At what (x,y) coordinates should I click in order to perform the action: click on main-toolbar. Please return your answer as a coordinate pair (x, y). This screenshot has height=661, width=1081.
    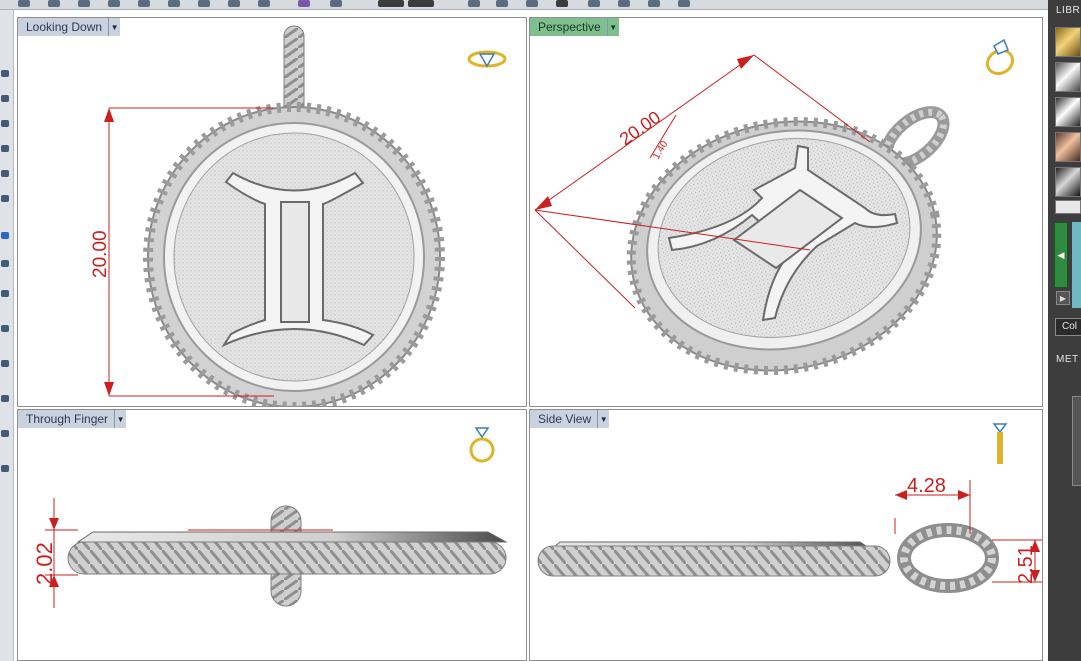
    Looking at the image, I should click on (524, 5).